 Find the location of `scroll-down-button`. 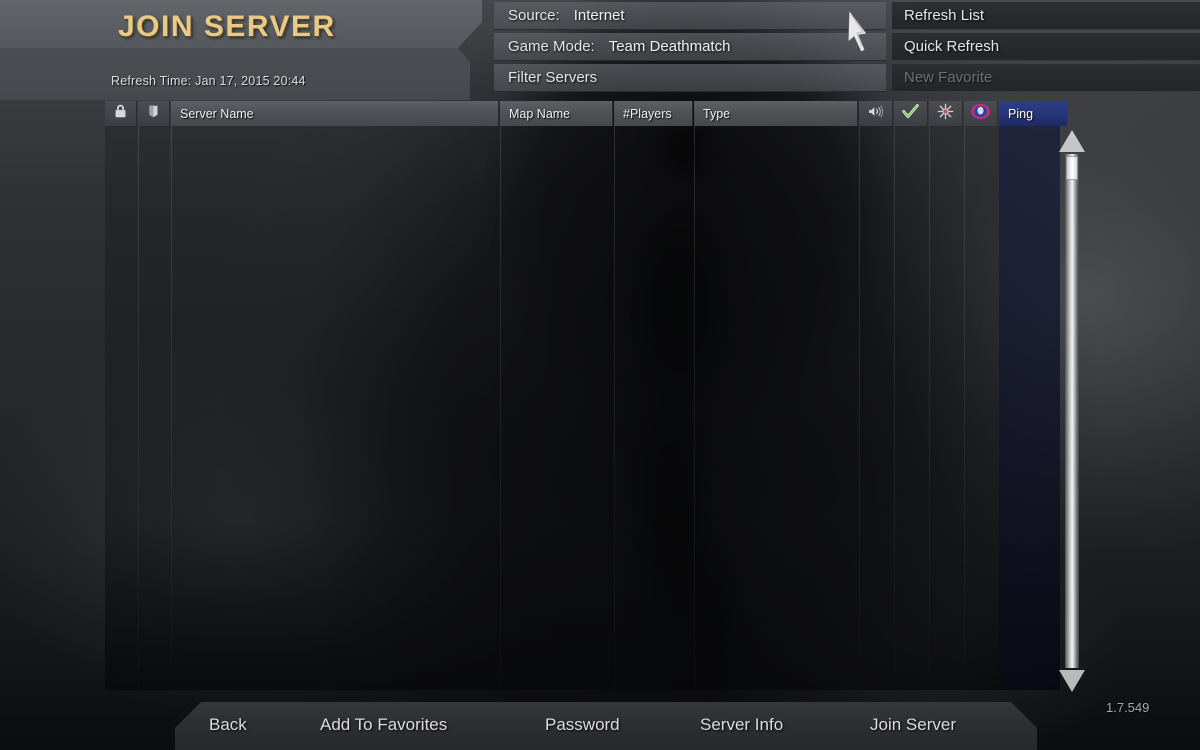

scroll-down-button is located at coordinates (1072, 680).